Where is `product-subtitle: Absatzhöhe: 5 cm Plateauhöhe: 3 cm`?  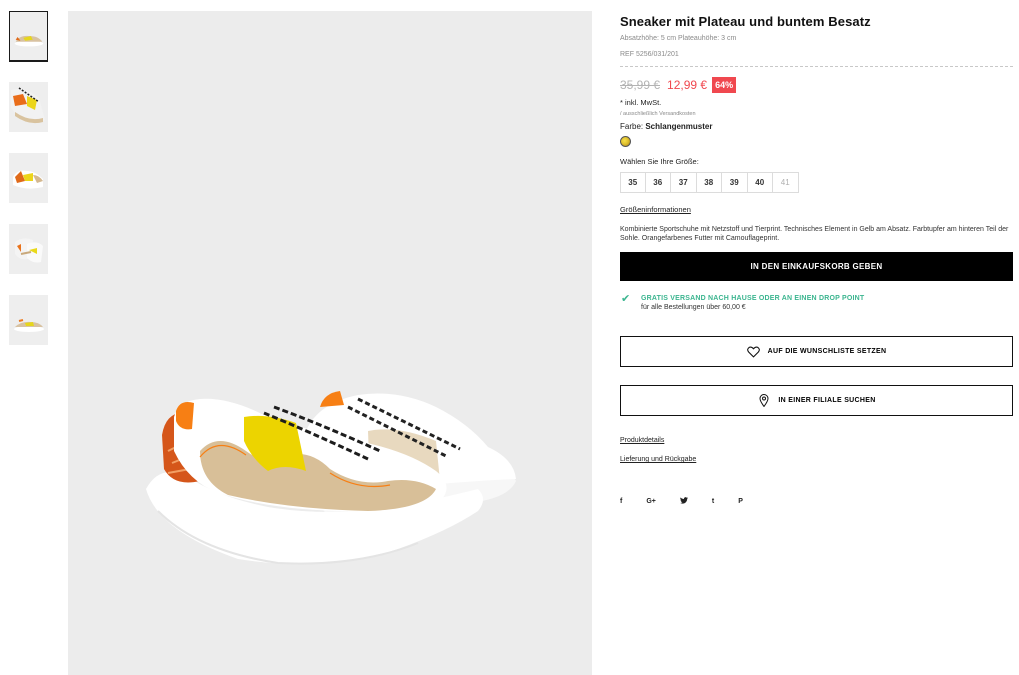 product-subtitle: Absatzhöhe: 5 cm Plateauhöhe: 3 cm is located at coordinates (678, 38).